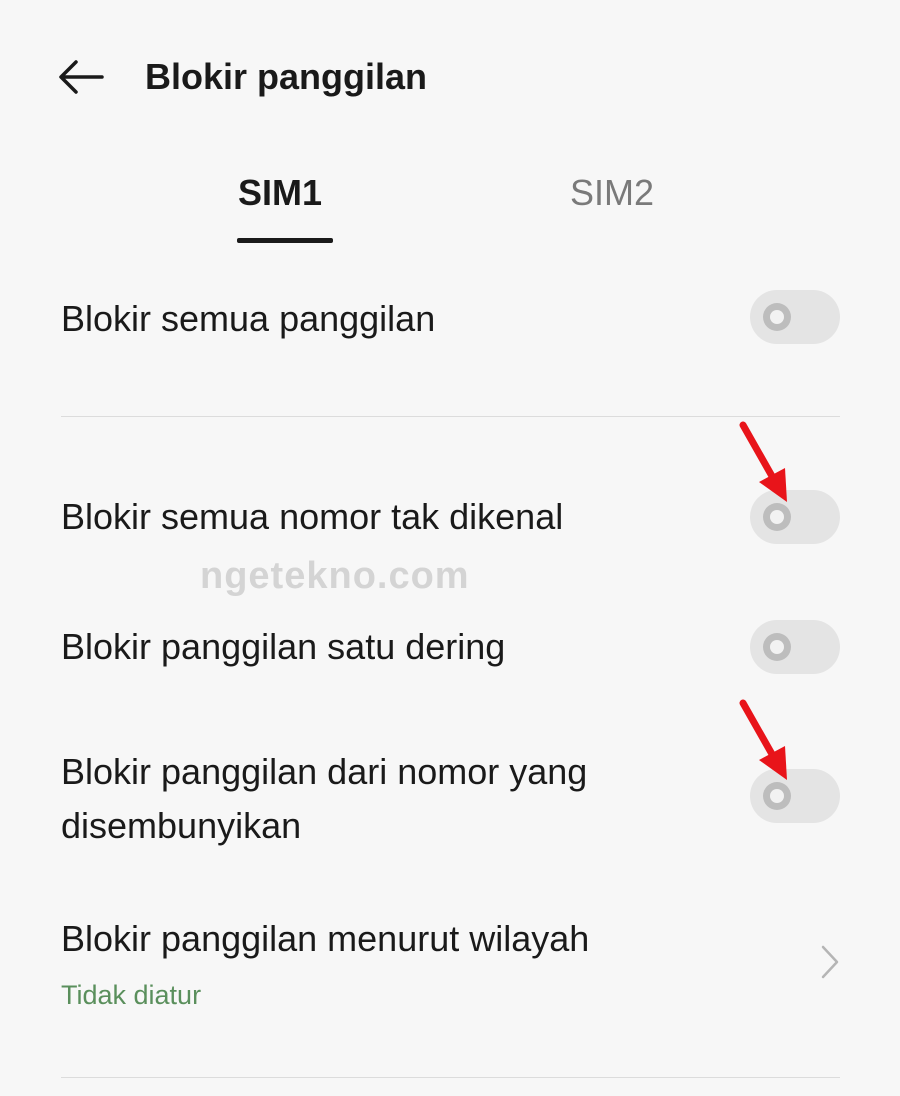 Image resolution: width=900 pixels, height=1096 pixels. I want to click on watermark: ngetekno.com, so click(335, 576).